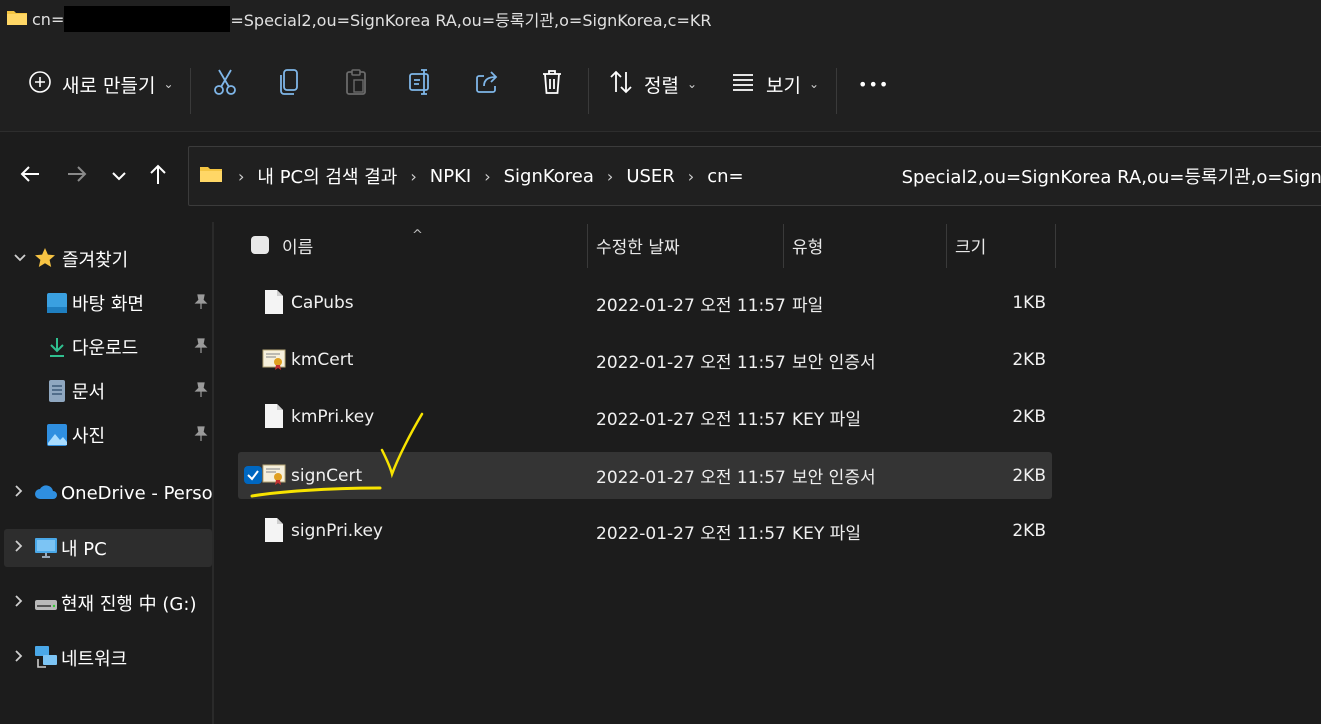 The image size is (1321, 724). I want to click on sidebar-item-label: OneDrive - Personal, so click(136, 493).